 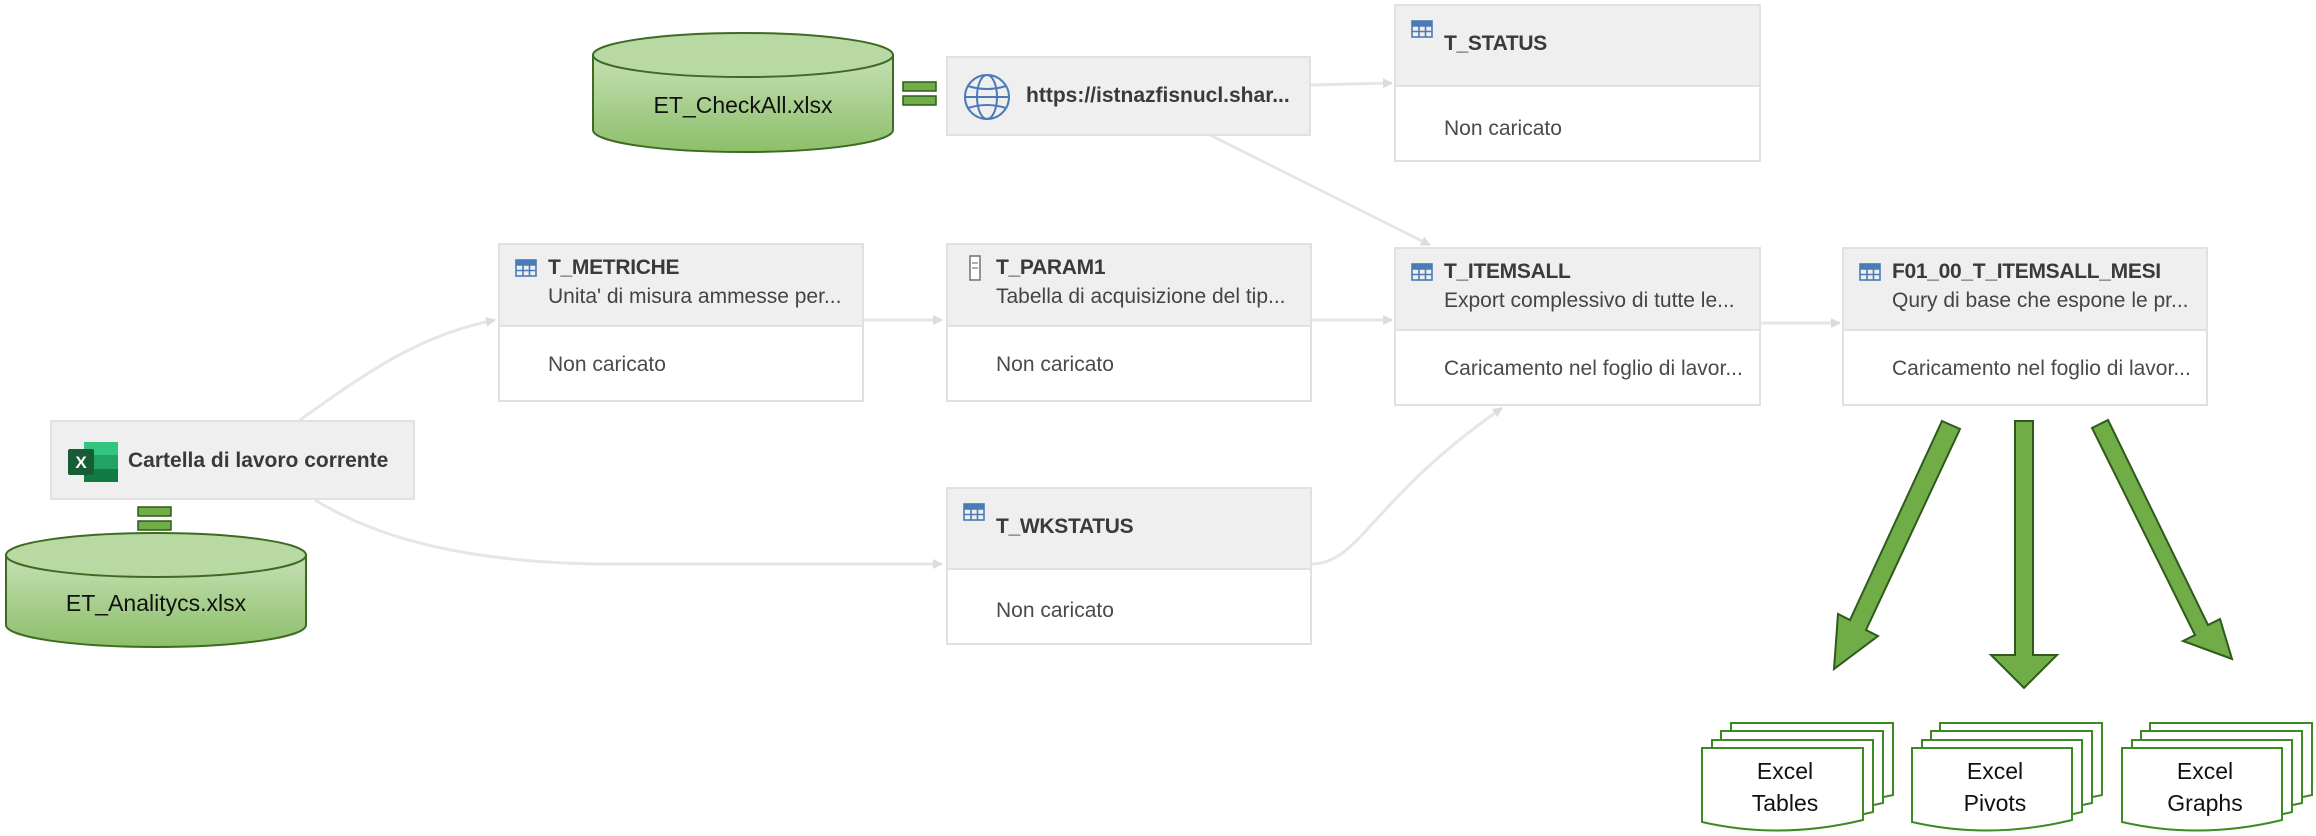 I want to click on output-excel-pivots-line2: Pivots, so click(x=1995, y=803).